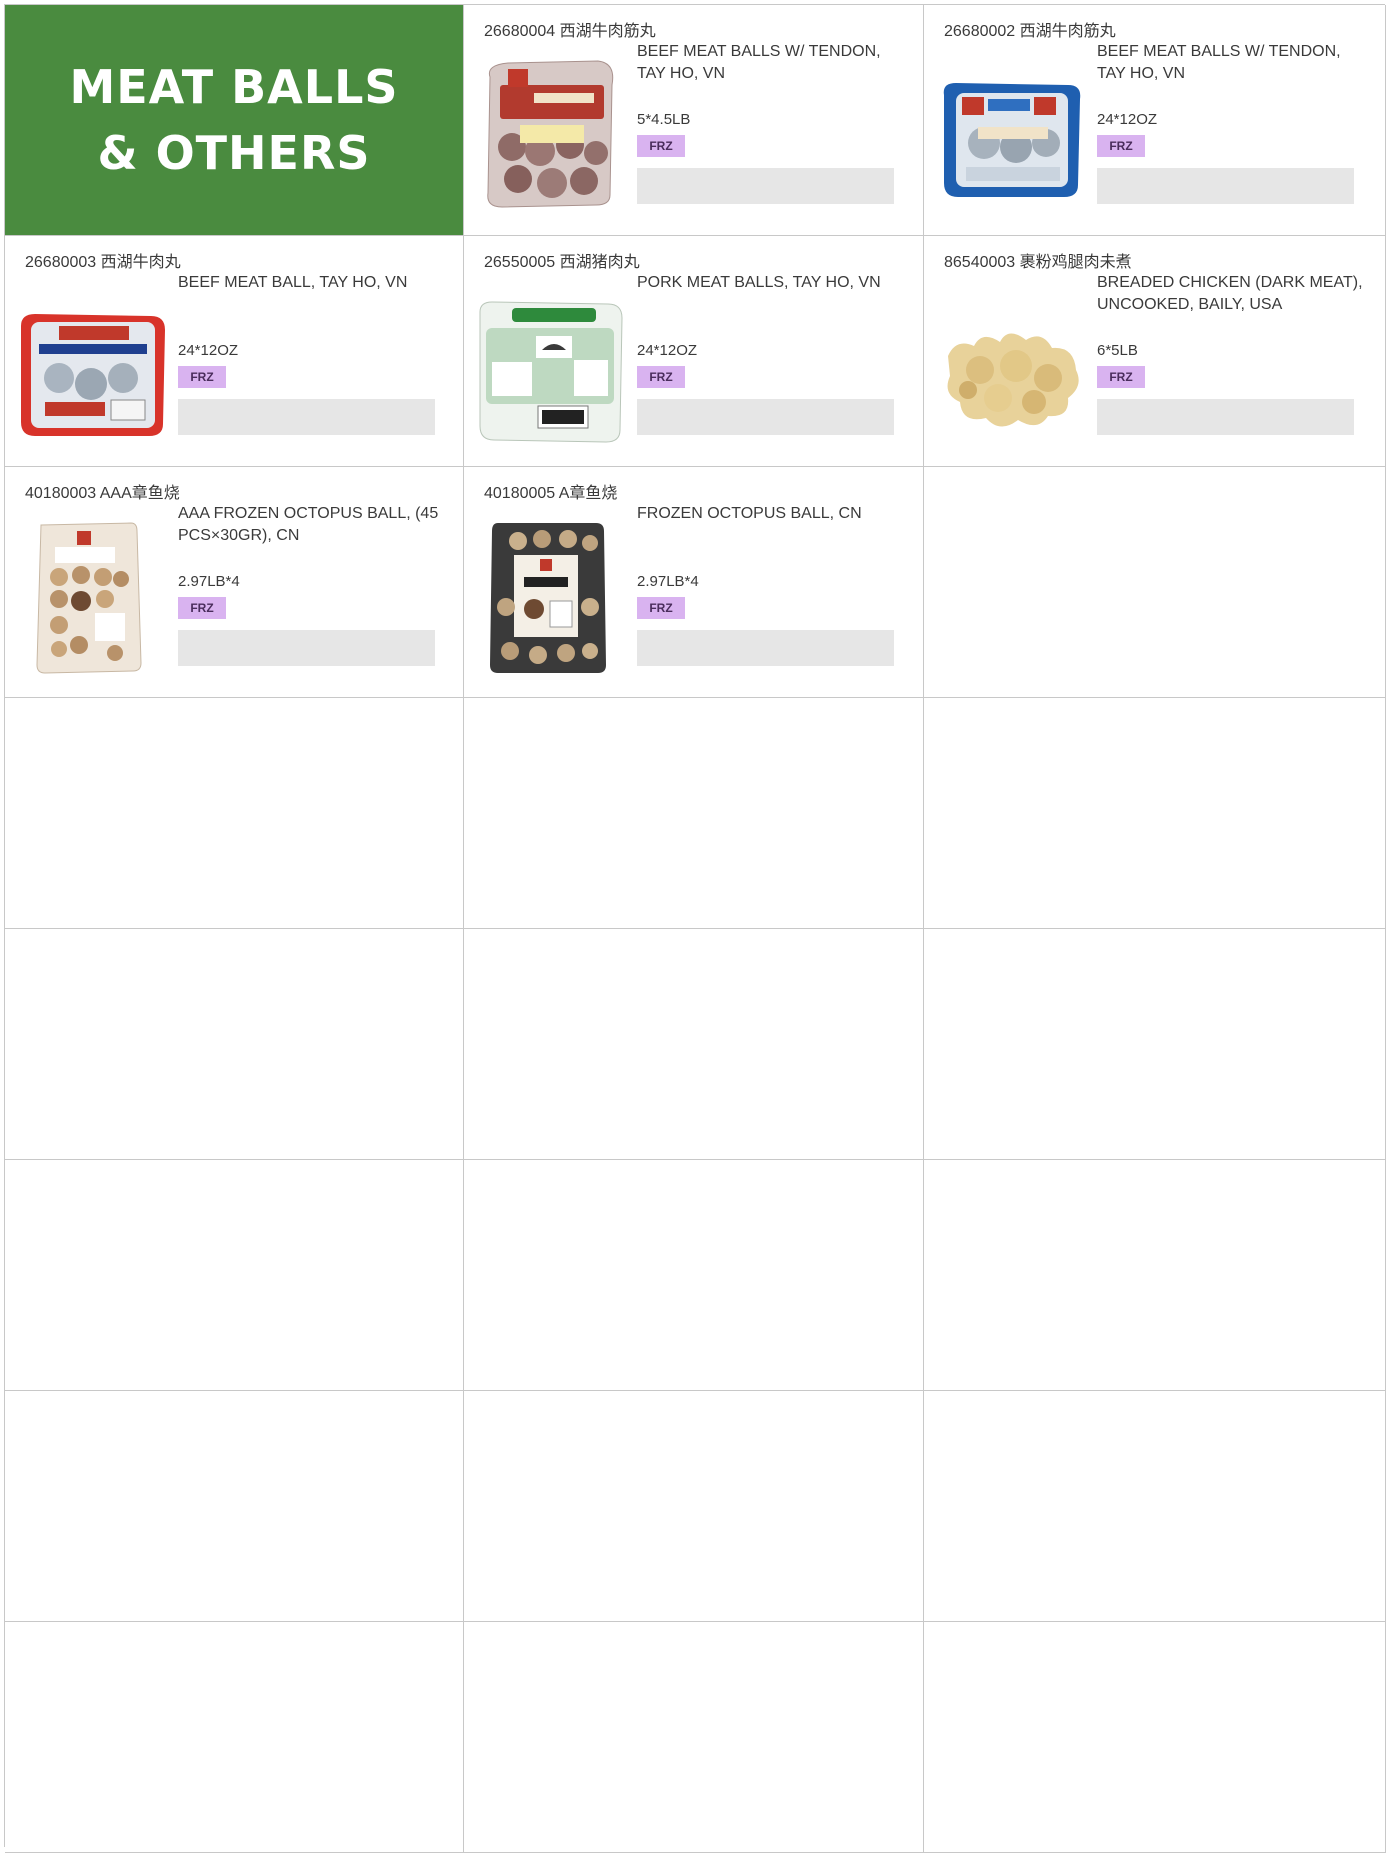 The width and height of the screenshot is (1389, 1853). What do you see at coordinates (234, 87) in the screenshot?
I see `section-title-line1: MEAT BALLS` at bounding box center [234, 87].